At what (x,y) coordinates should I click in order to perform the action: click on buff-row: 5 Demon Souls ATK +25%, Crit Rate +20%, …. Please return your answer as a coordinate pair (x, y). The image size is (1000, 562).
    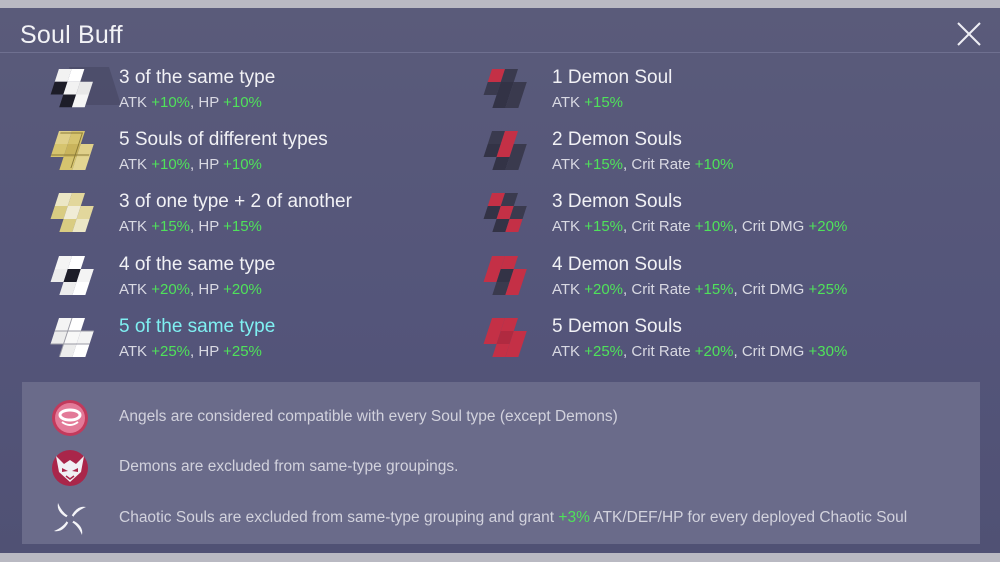
    Looking at the image, I should click on (690, 343).